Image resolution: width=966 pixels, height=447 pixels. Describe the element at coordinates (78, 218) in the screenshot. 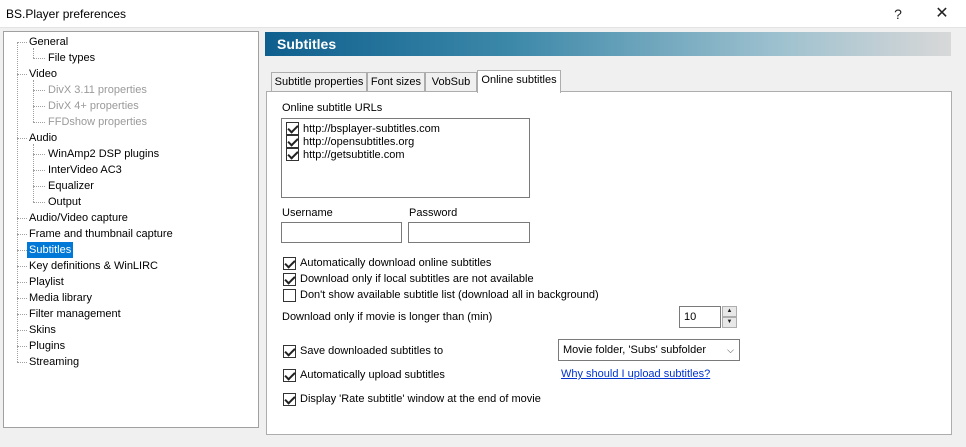

I see `sidebar-item-audio-video-capture: Audio/Video capture` at that location.